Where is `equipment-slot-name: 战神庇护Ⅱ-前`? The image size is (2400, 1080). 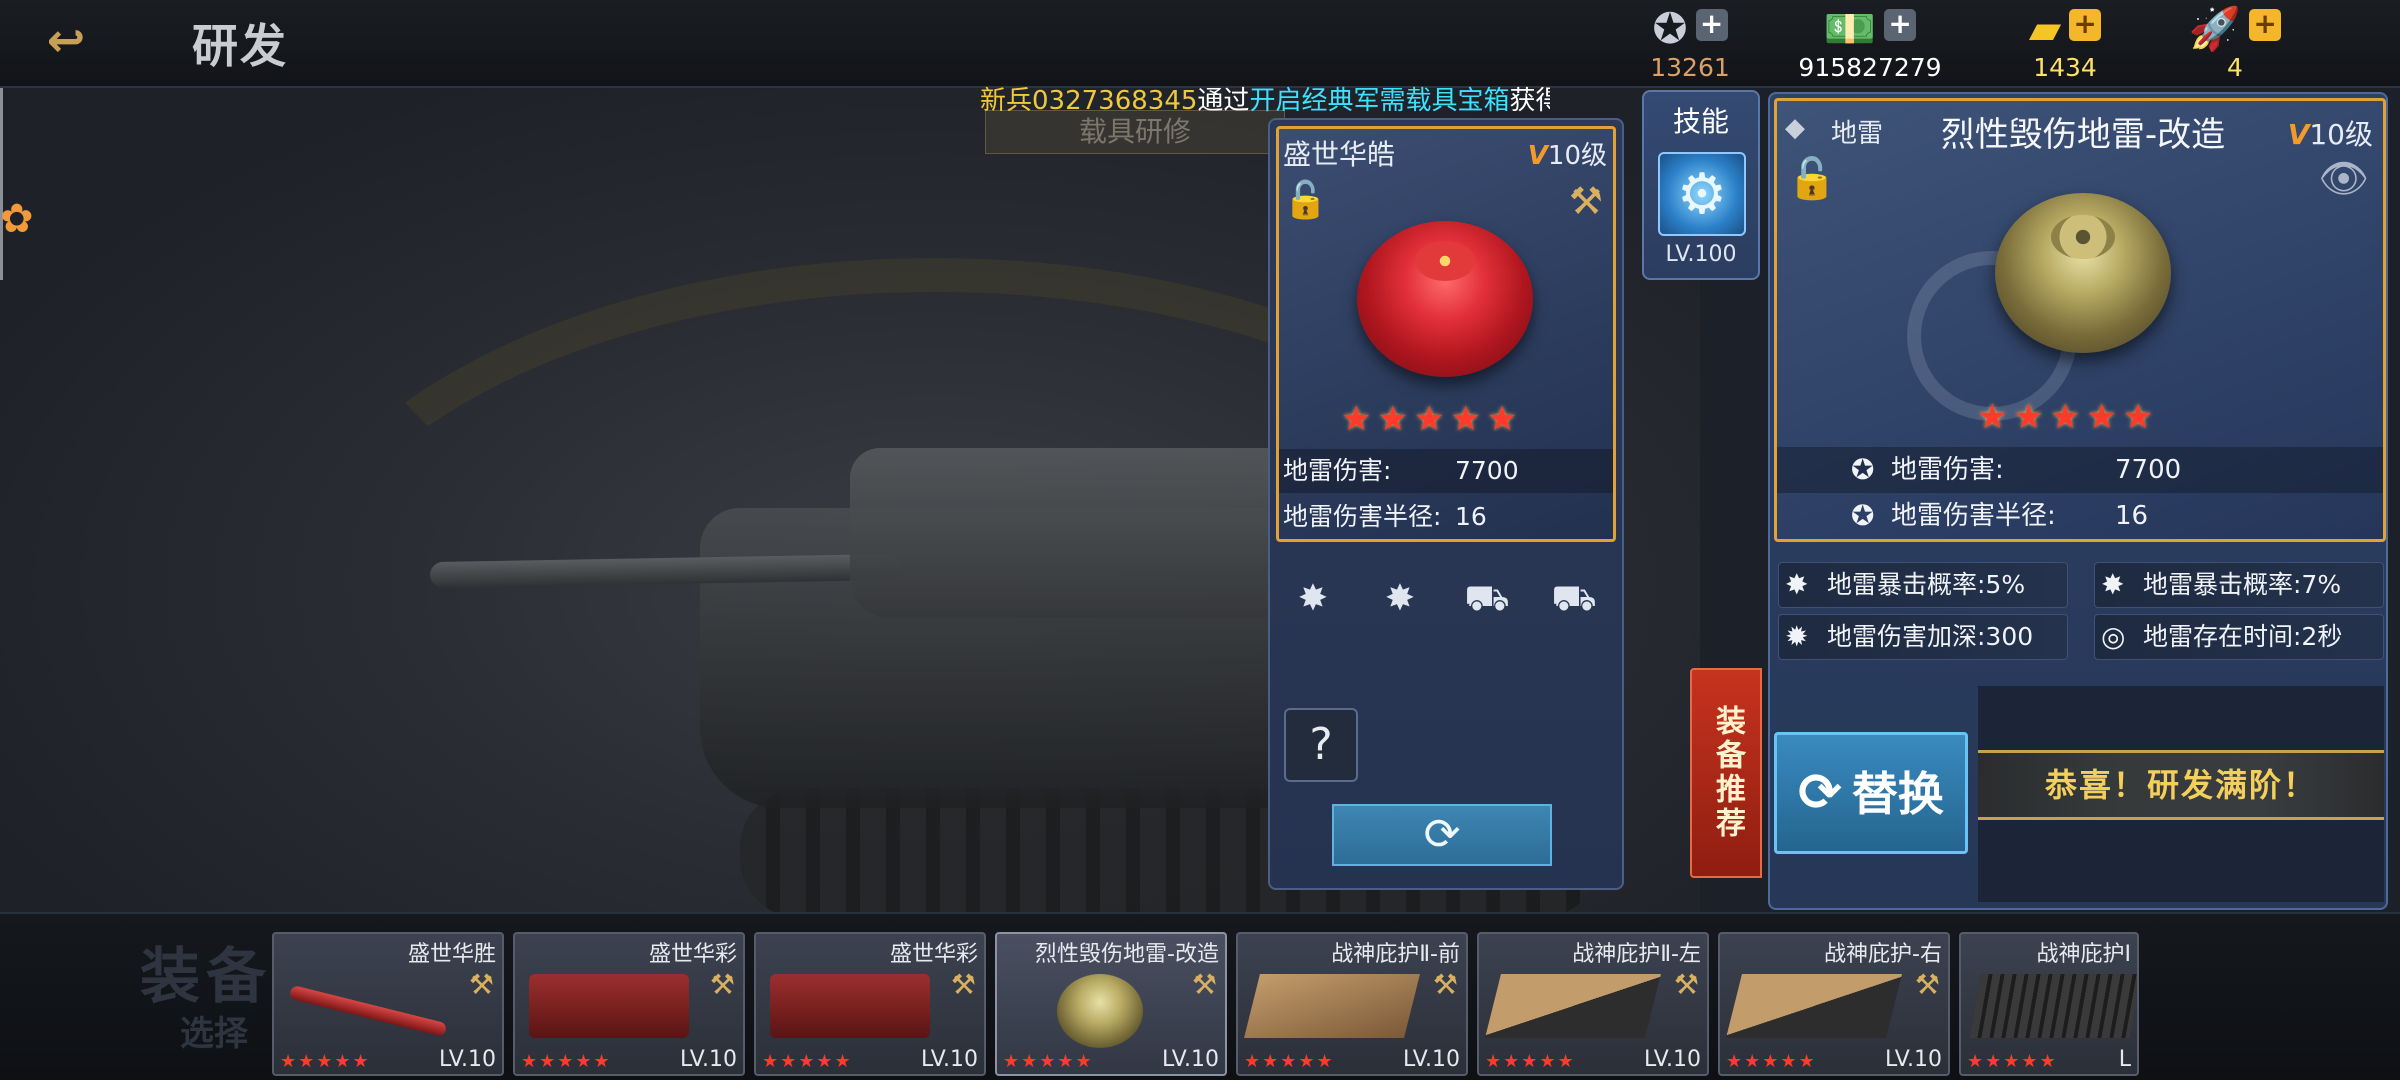 equipment-slot-name: 战神庇护Ⅱ-前 is located at coordinates (1395, 954).